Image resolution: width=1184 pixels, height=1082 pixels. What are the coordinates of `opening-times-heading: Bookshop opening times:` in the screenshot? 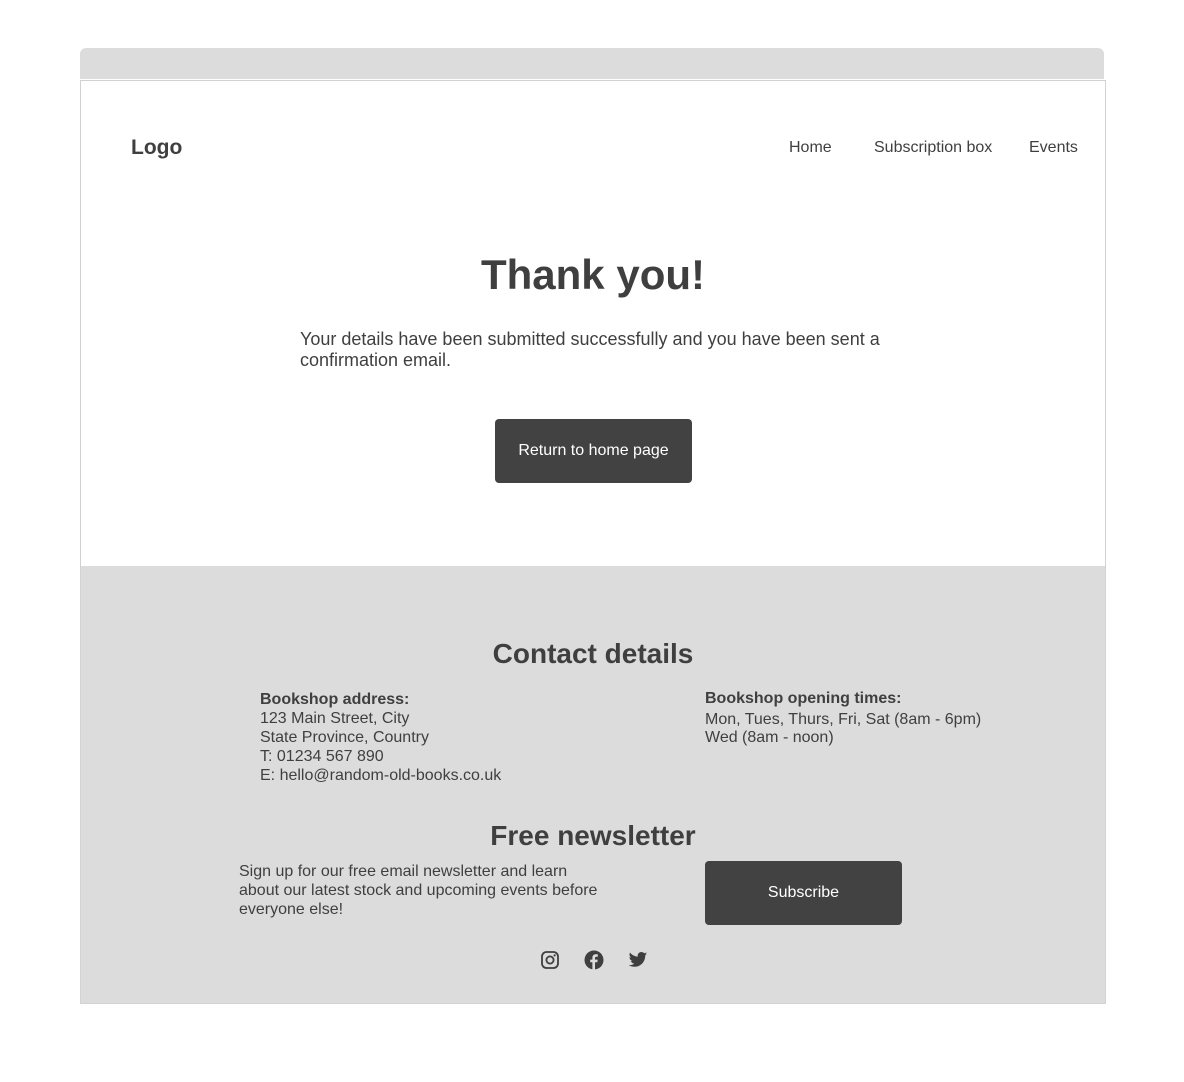 It's located at (803, 698).